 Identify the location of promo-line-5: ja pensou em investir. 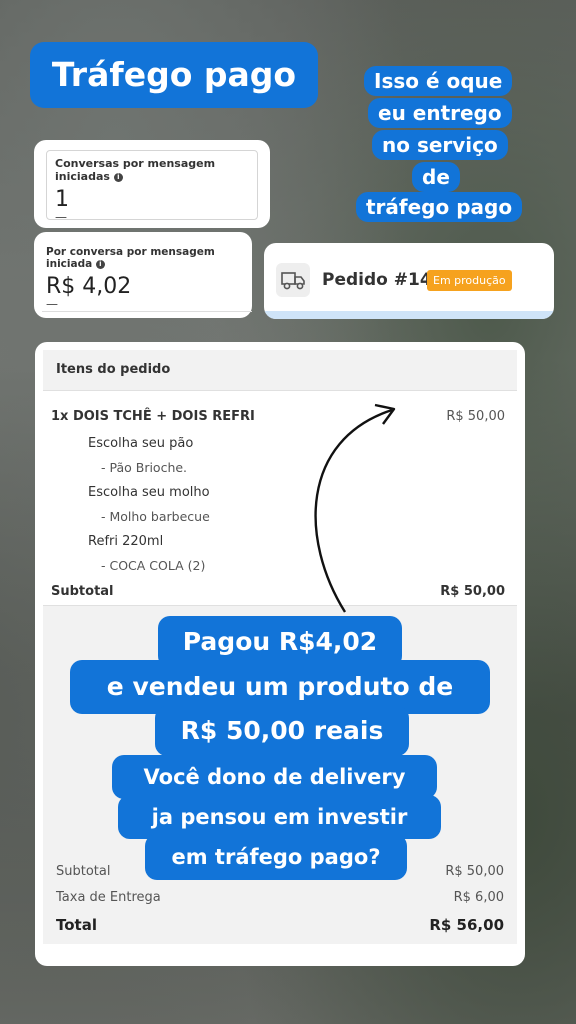
(279, 817).